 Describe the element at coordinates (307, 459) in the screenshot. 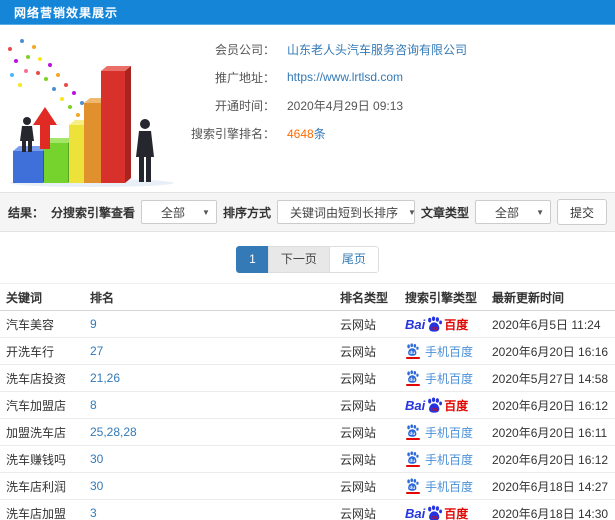

I see `table-row: 洗车赚钱吗 30 云网站 du 手机百度 2020年6月20日 16:12` at that location.